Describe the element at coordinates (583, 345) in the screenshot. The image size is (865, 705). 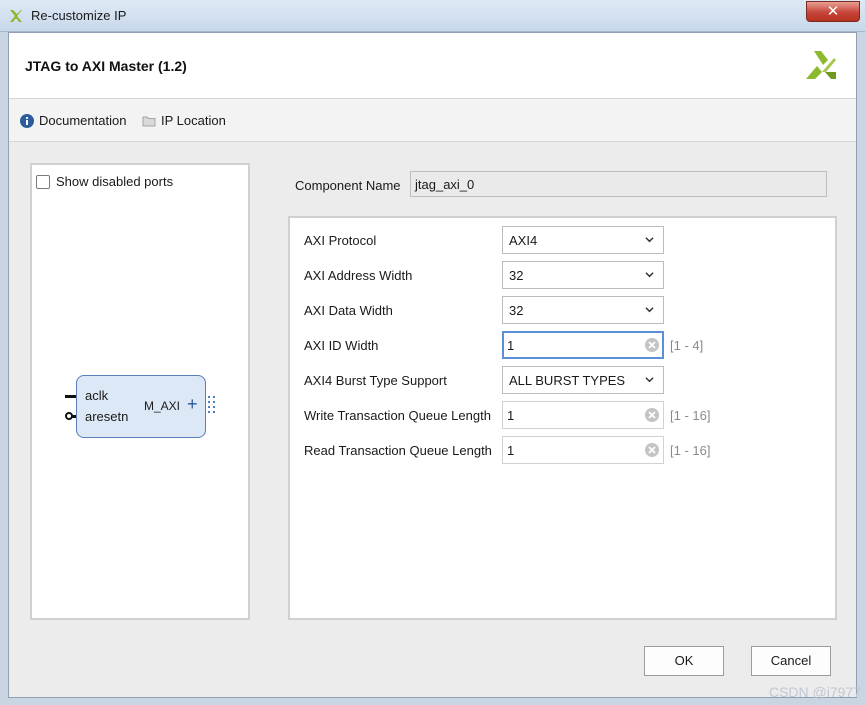
I see `axi-id-width-input: 1` at that location.